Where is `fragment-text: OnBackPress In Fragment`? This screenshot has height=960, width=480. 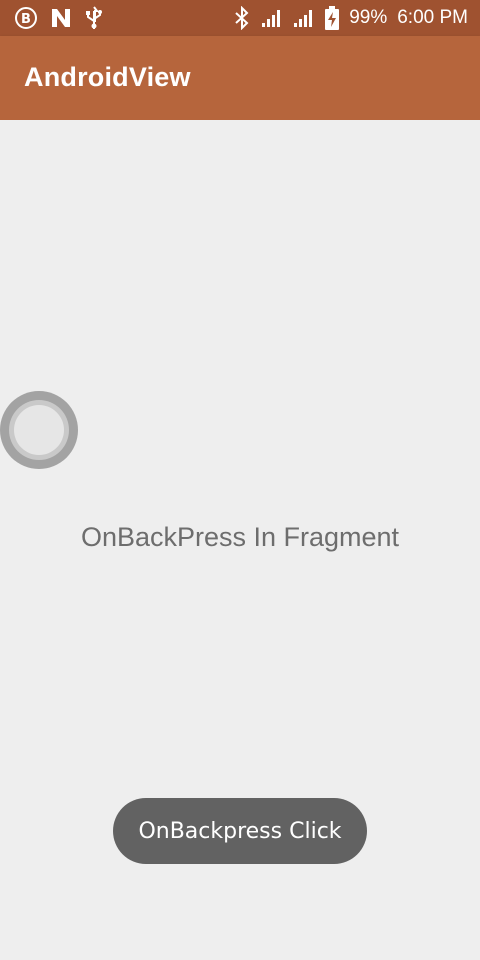 fragment-text: OnBackPress In Fragment is located at coordinates (240, 537).